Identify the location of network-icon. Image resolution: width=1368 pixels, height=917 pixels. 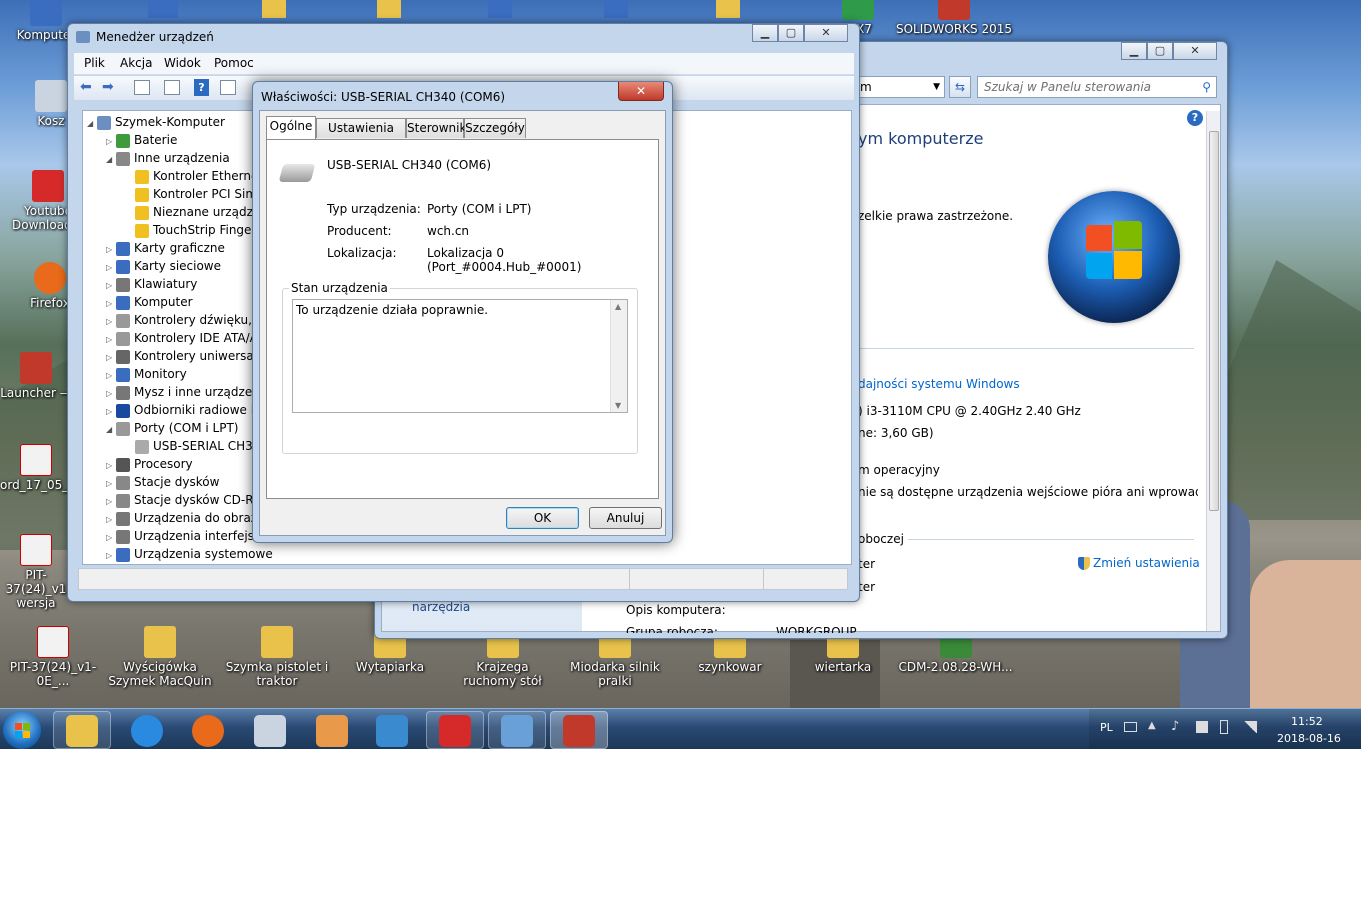
(1250, 727).